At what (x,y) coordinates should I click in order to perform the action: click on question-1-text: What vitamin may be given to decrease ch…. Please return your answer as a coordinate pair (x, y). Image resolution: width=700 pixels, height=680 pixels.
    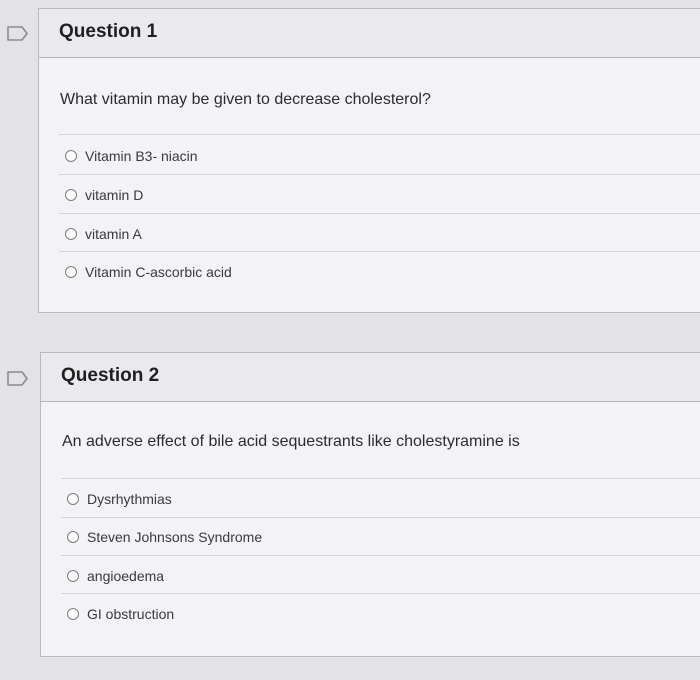
    Looking at the image, I should click on (245, 99).